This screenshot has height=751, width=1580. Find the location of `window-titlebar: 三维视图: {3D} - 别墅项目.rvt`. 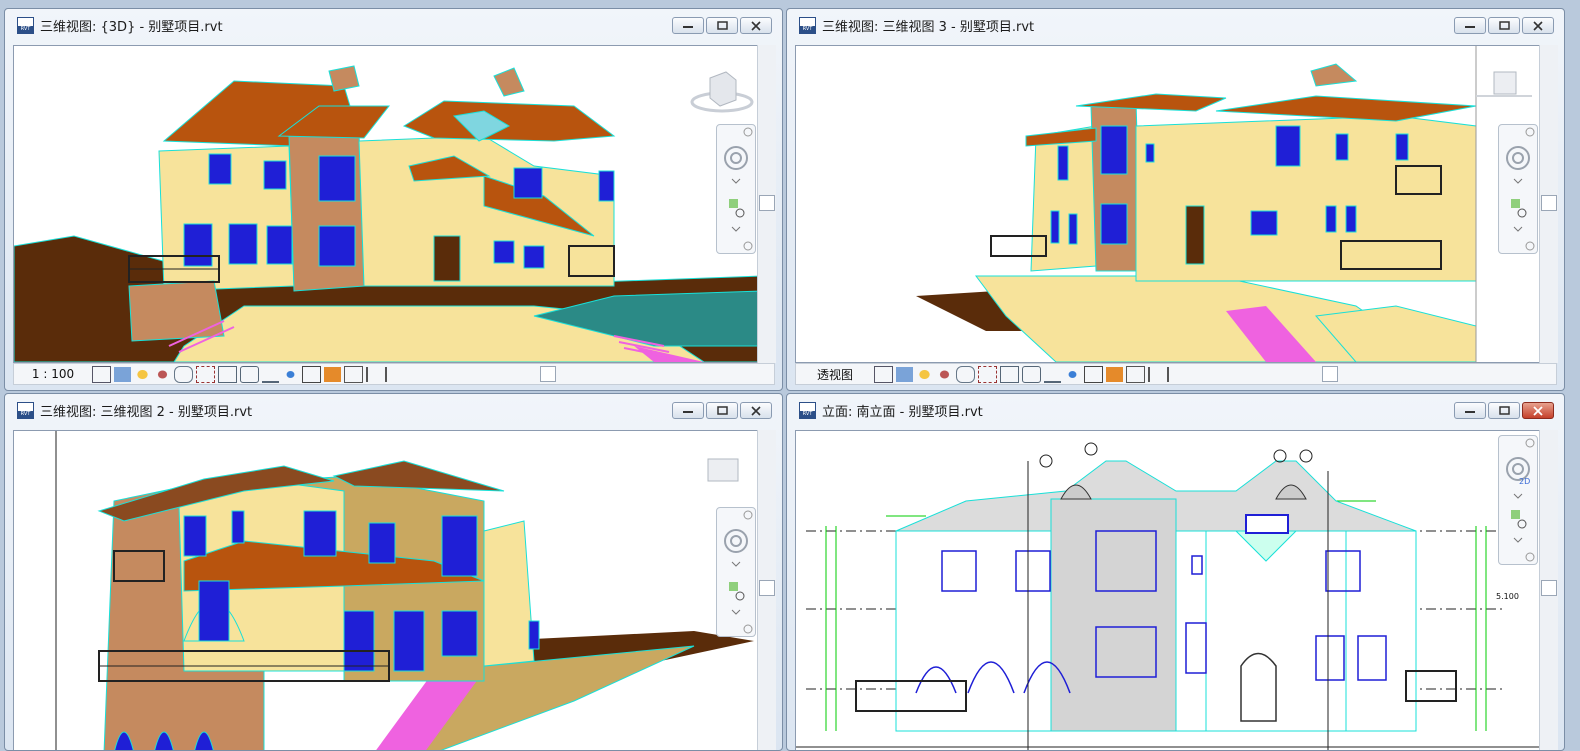

window-titlebar: 三维视图: {3D} - 别墅项目.rvt is located at coordinates (393, 25).